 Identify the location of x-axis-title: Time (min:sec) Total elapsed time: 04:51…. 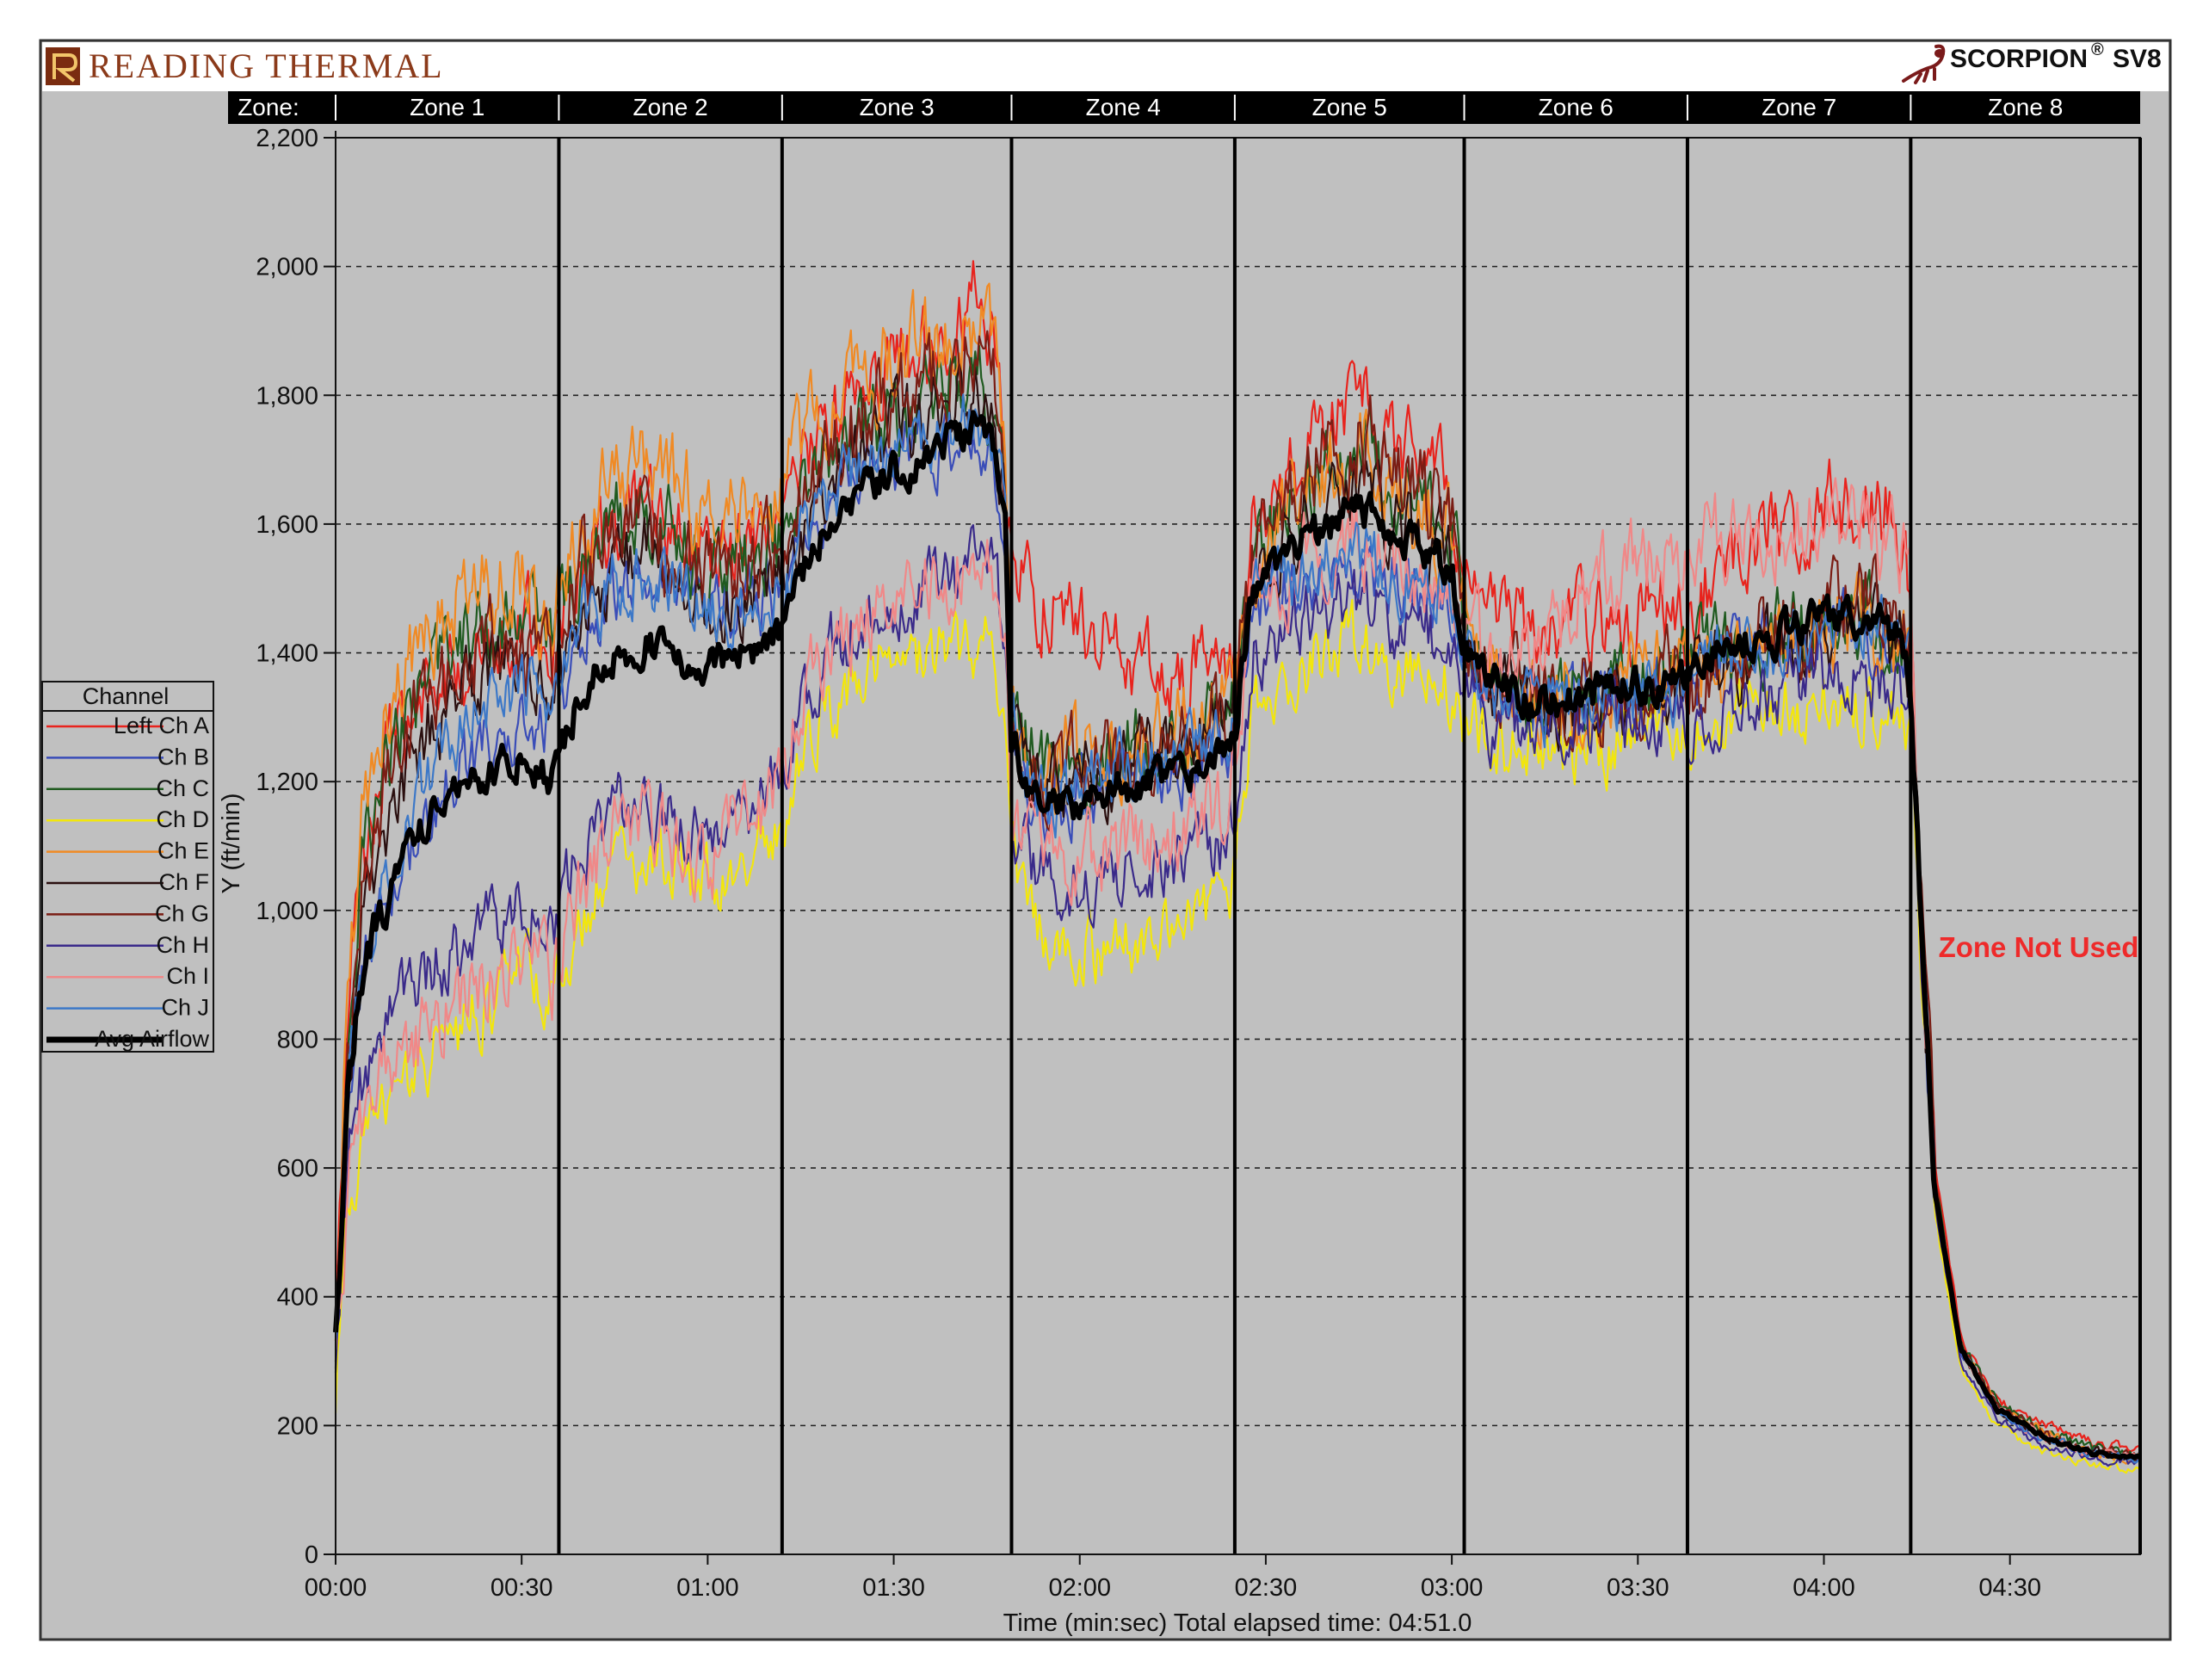
(1237, 1623).